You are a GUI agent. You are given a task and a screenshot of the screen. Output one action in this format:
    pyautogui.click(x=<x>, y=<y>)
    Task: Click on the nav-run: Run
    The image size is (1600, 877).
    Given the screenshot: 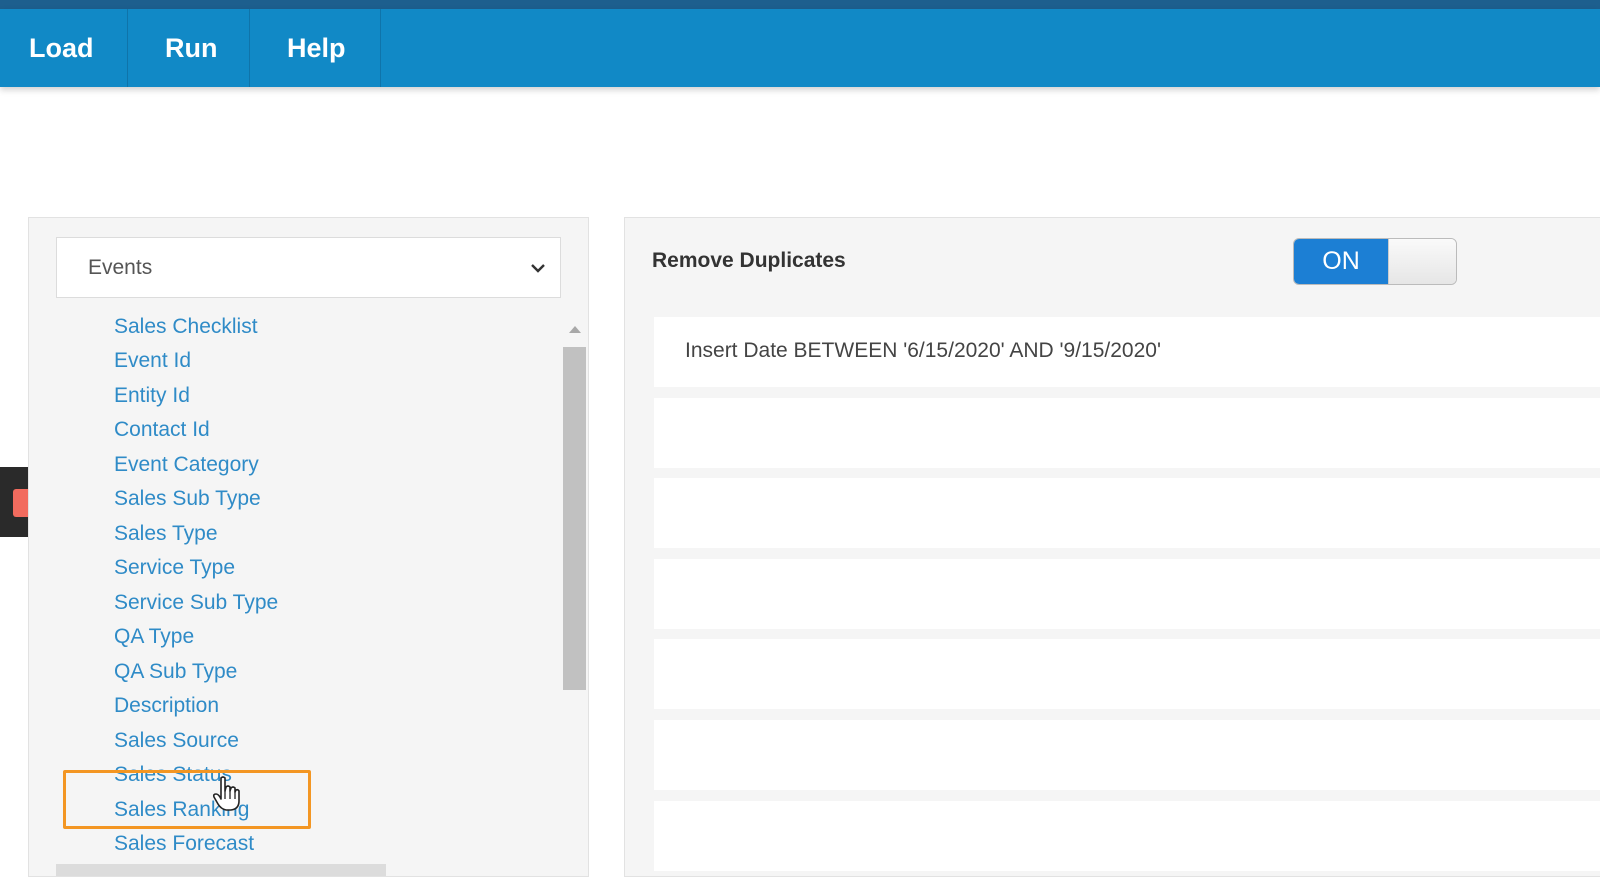 What is the action you would take?
    pyautogui.click(x=189, y=48)
    